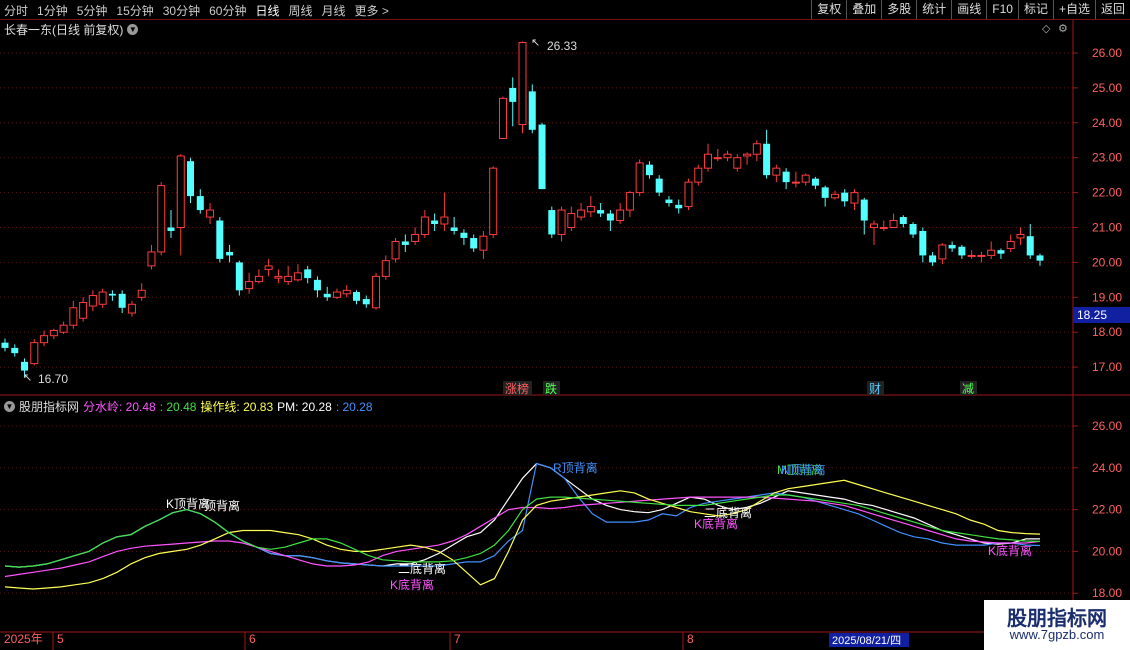 The image size is (1130, 650). What do you see at coordinates (1107, 228) in the screenshot?
I see `y-tick-label: 21.00` at bounding box center [1107, 228].